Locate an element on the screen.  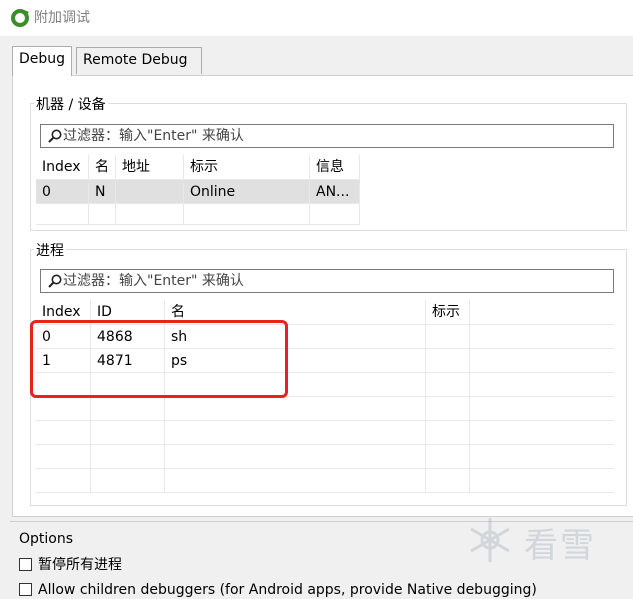
machine-row-address is located at coordinates (150, 192).